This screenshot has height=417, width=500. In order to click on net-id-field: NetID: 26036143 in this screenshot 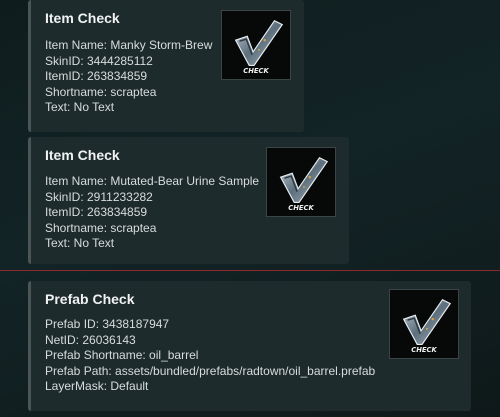, I will do `click(90, 339)`.